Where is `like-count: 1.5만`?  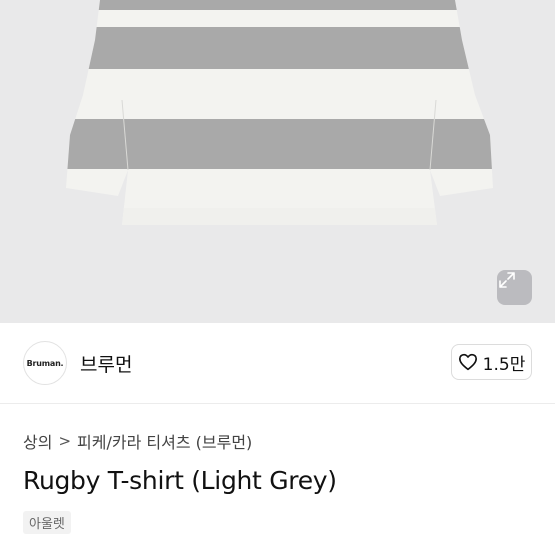 like-count: 1.5만 is located at coordinates (504, 364).